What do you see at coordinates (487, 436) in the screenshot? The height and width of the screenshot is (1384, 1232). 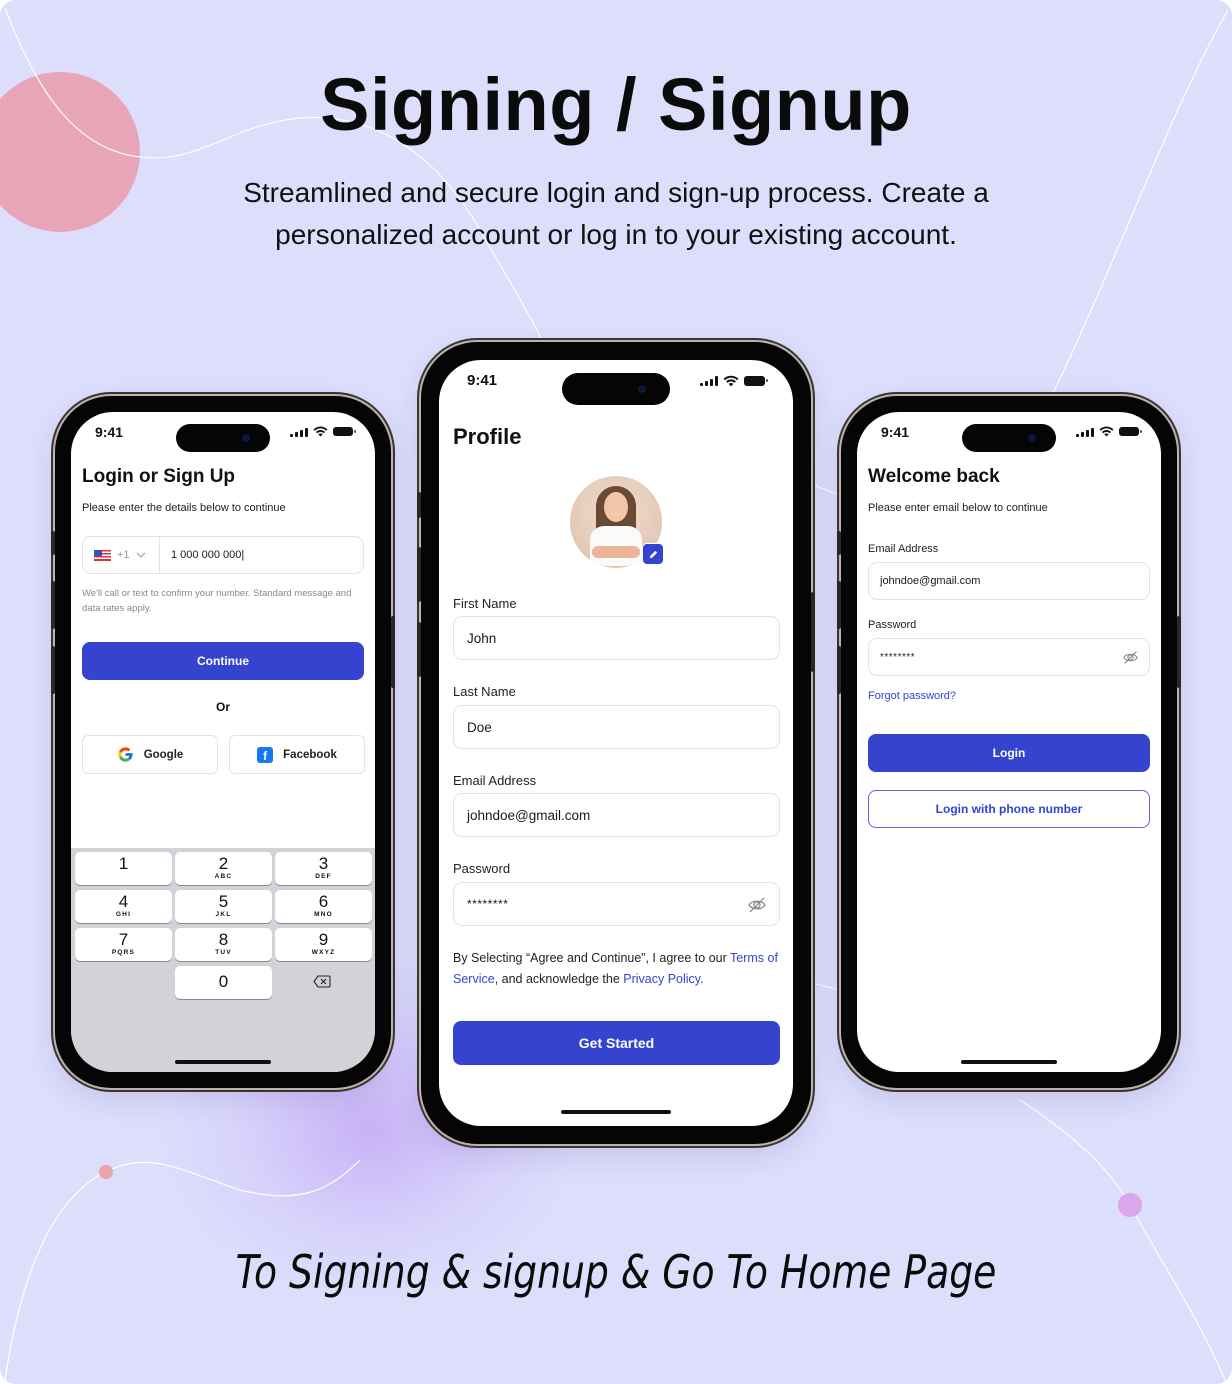 I see `screen-title: Profile` at bounding box center [487, 436].